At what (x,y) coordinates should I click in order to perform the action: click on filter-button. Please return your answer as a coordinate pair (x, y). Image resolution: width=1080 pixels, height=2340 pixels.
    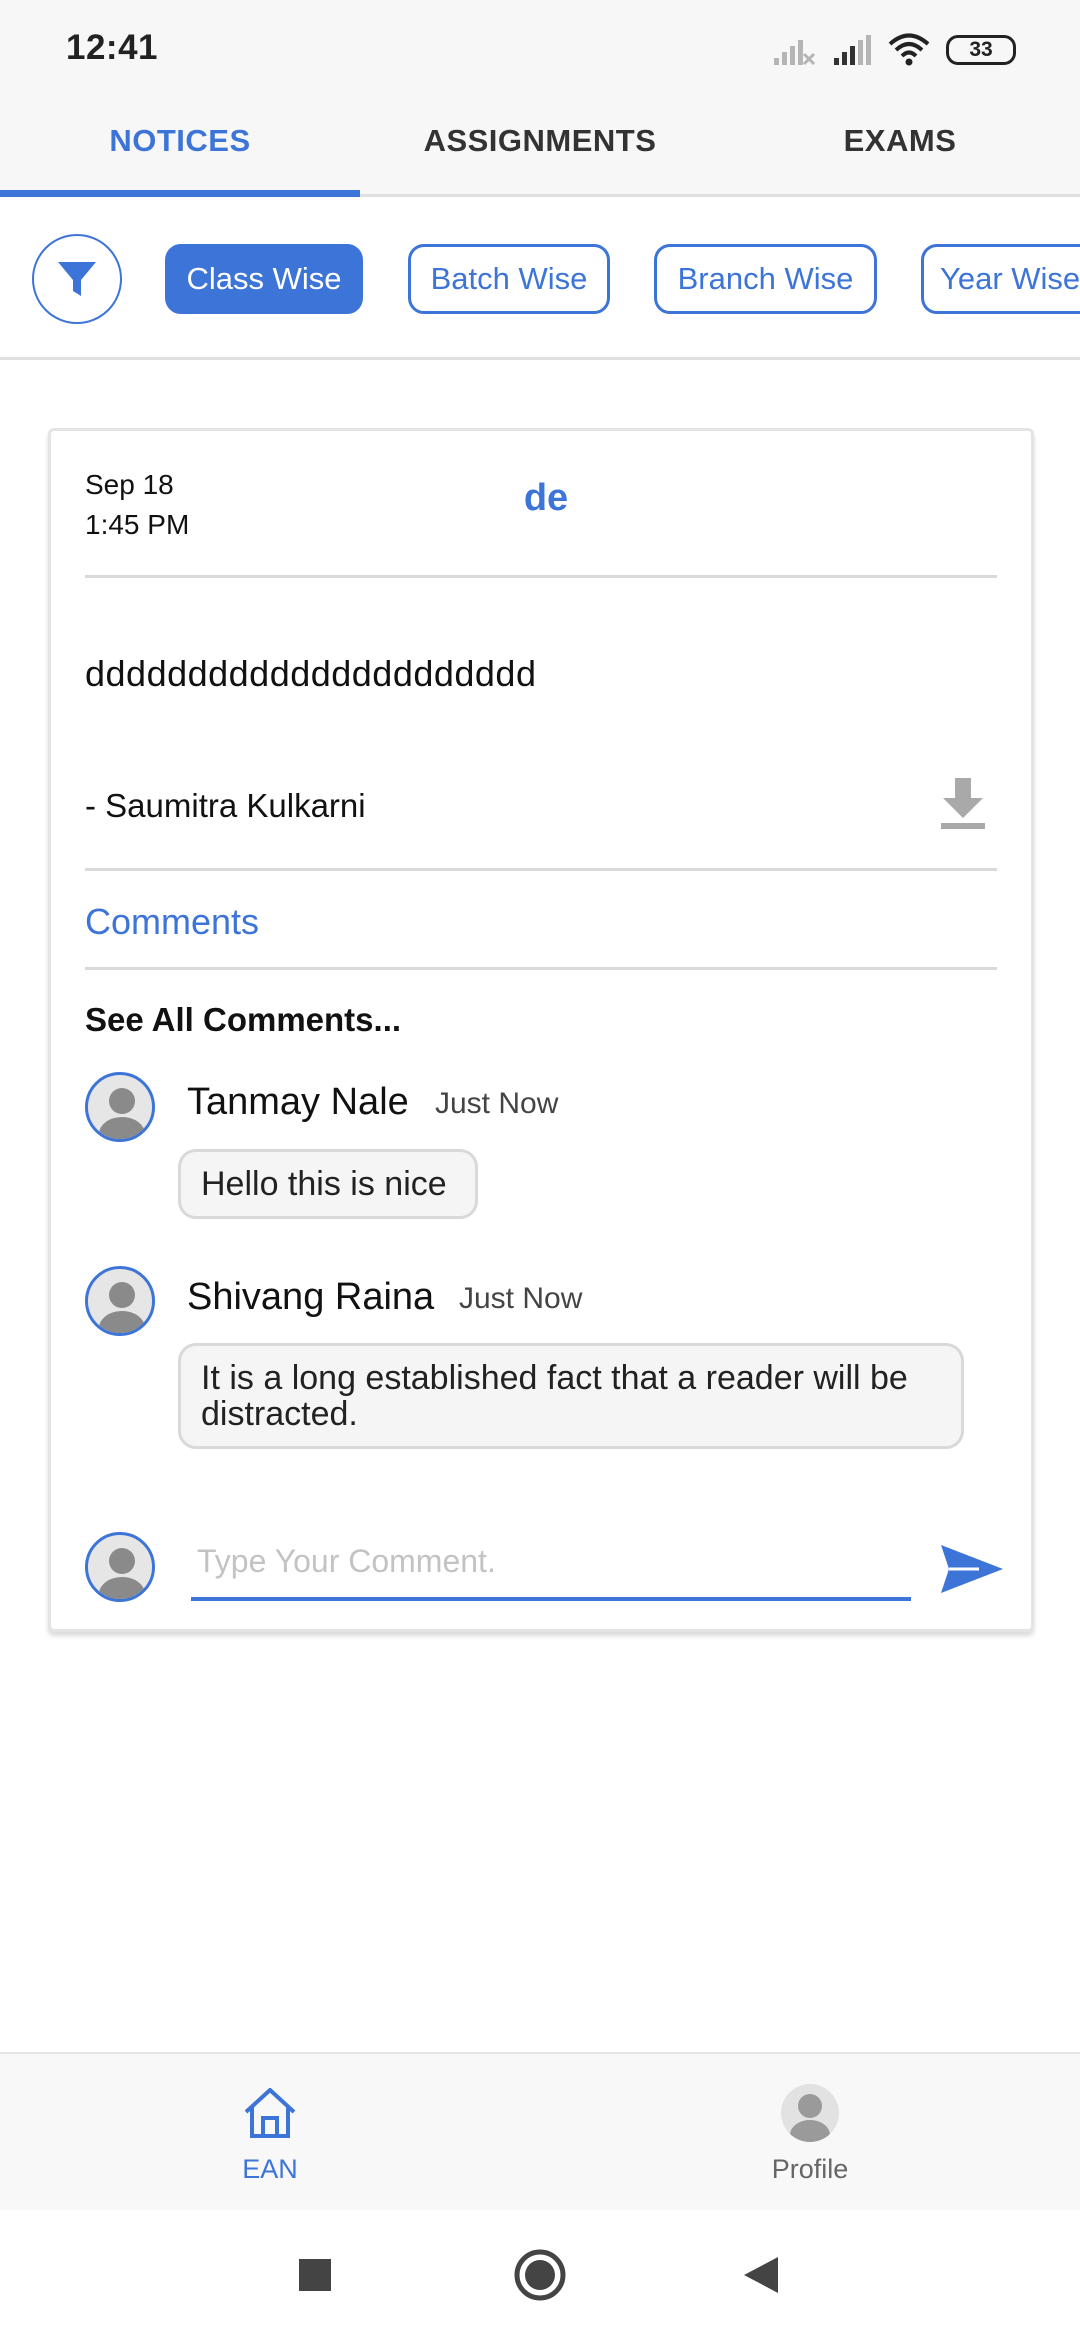
    Looking at the image, I should click on (77, 279).